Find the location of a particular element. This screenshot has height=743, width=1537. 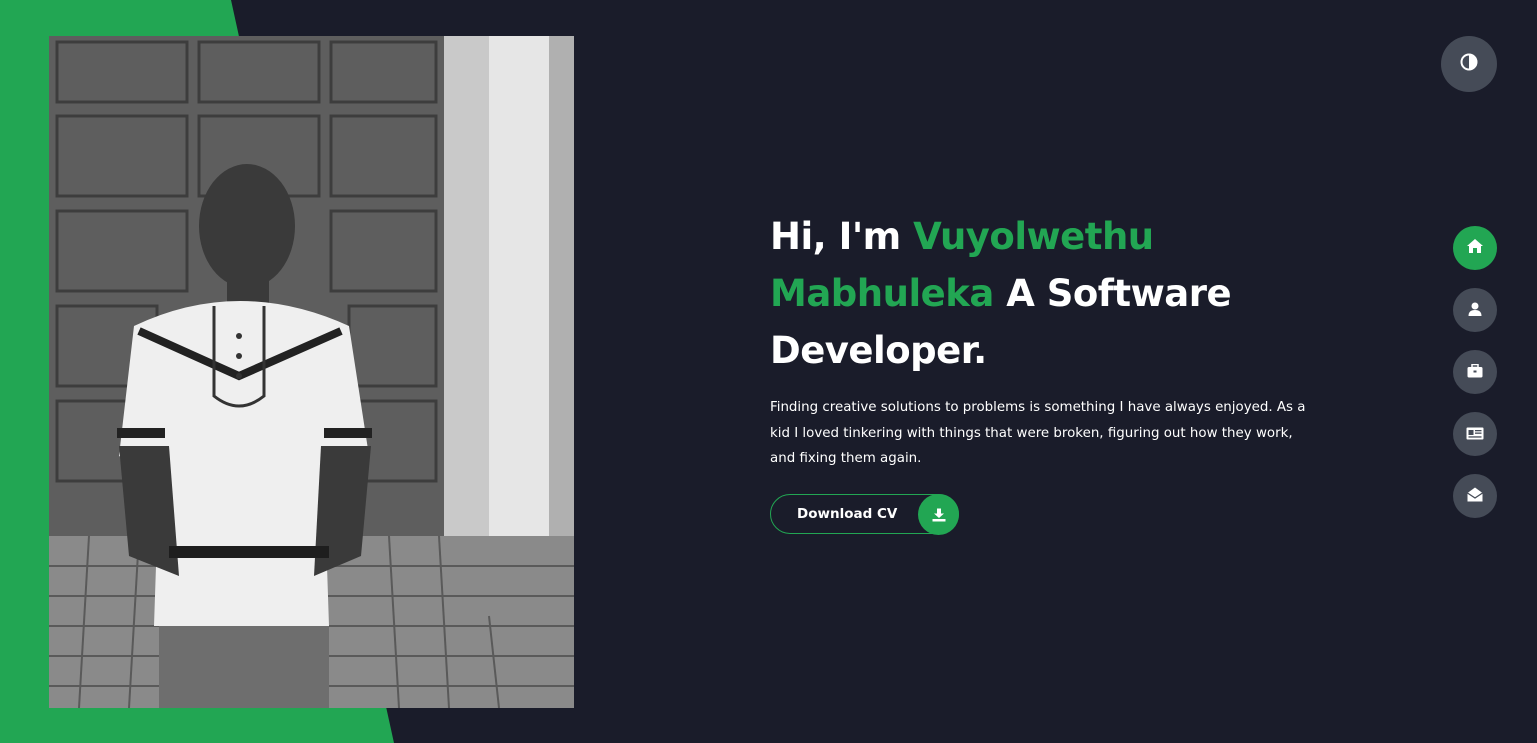

download-cv-button: Download CV is located at coordinates (864, 514).